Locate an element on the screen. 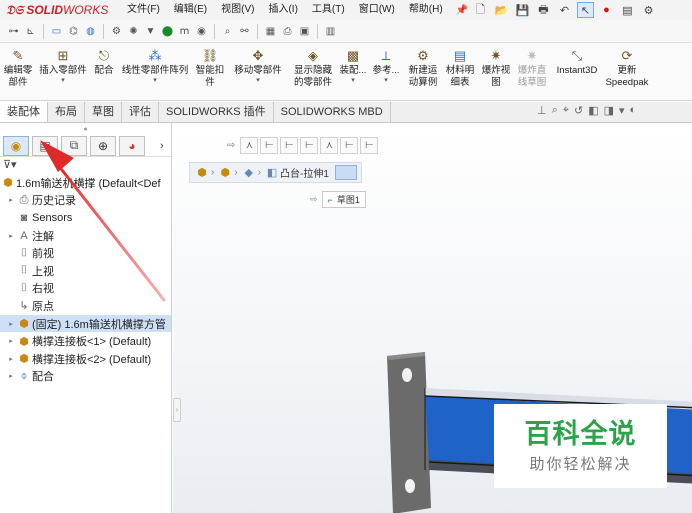  tree-item-right-plane: ⌷ 右视 is located at coordinates (85, 289).